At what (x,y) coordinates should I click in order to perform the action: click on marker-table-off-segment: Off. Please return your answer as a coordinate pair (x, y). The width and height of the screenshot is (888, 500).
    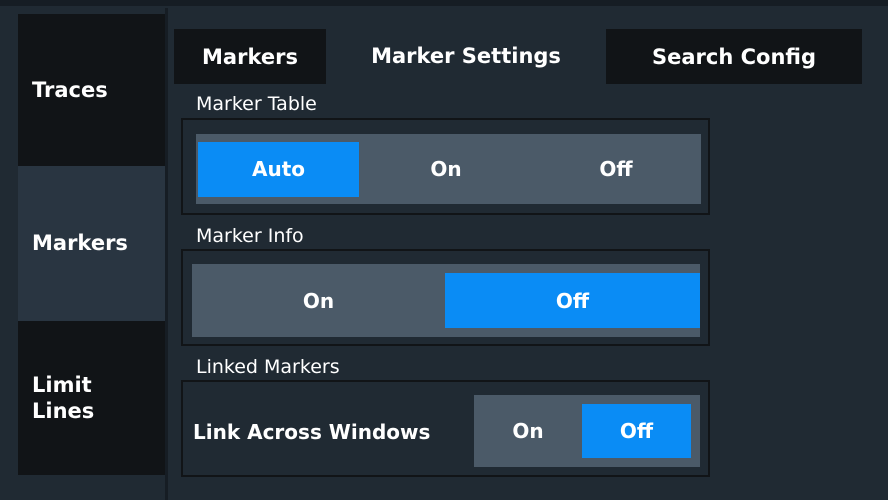
    Looking at the image, I should click on (616, 169).